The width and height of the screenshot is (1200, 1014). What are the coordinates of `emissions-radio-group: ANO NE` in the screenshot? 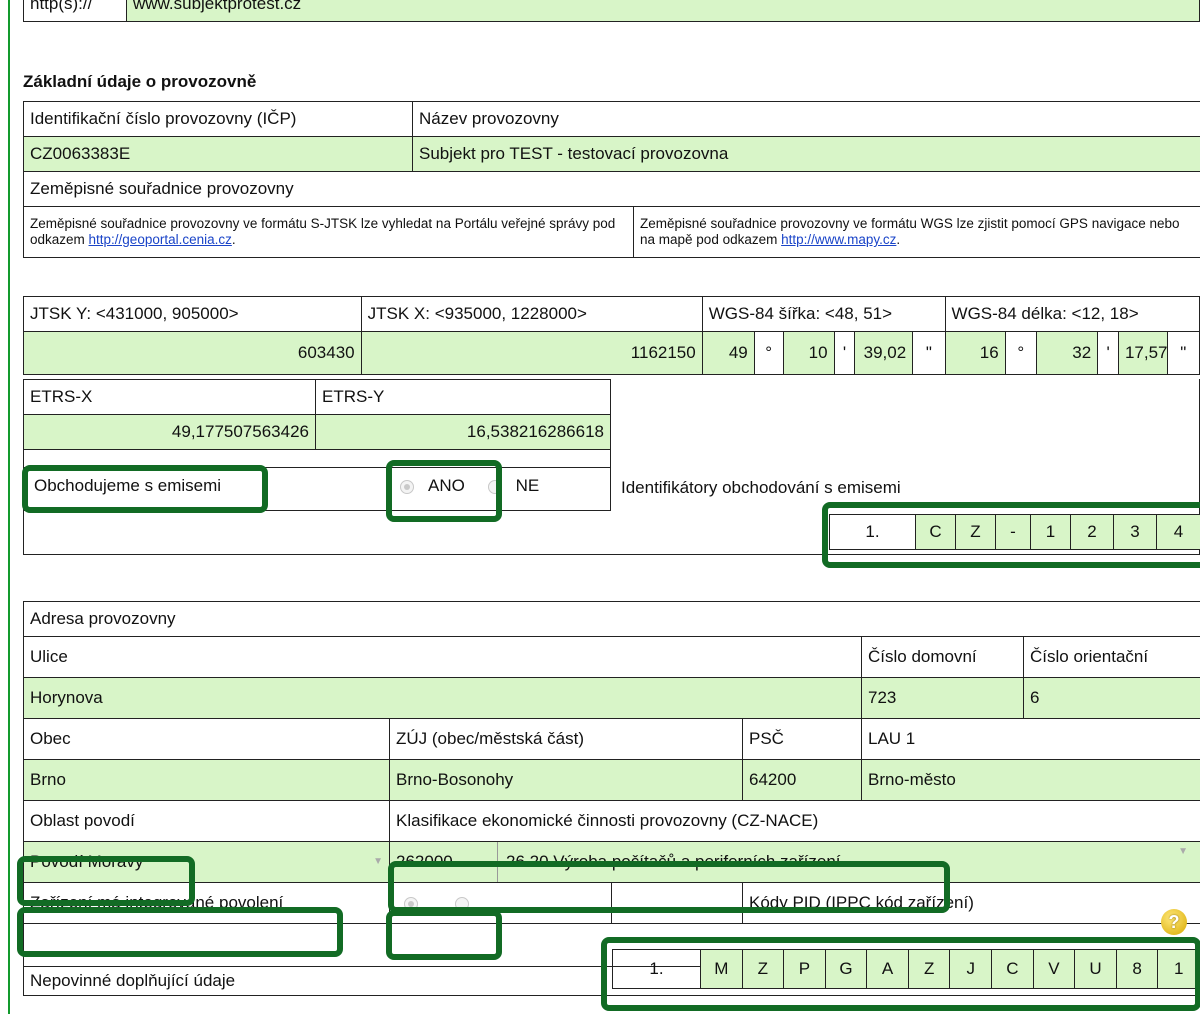 It's located at (500, 489).